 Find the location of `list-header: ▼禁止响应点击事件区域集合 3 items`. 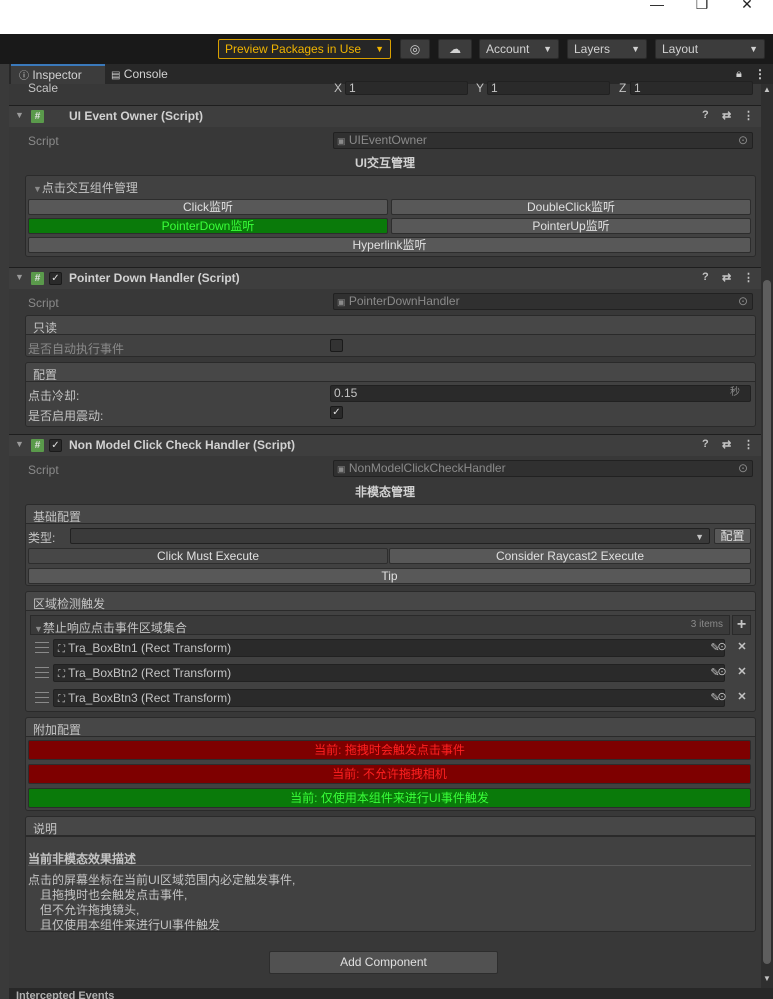

list-header: ▼禁止响应点击事件区域集合 3 items is located at coordinates (380, 625).